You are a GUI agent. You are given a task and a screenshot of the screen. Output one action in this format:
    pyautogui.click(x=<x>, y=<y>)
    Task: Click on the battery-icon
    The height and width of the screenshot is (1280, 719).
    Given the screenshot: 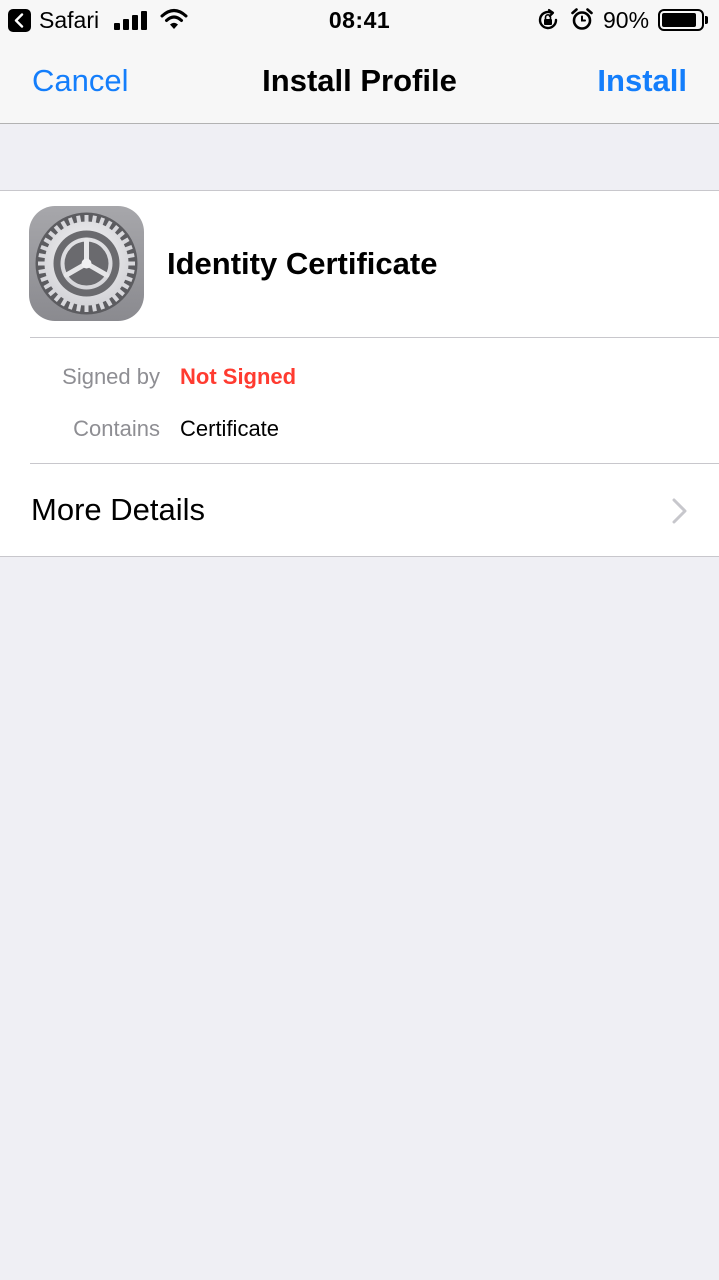 What is the action you would take?
    pyautogui.click(x=681, y=20)
    